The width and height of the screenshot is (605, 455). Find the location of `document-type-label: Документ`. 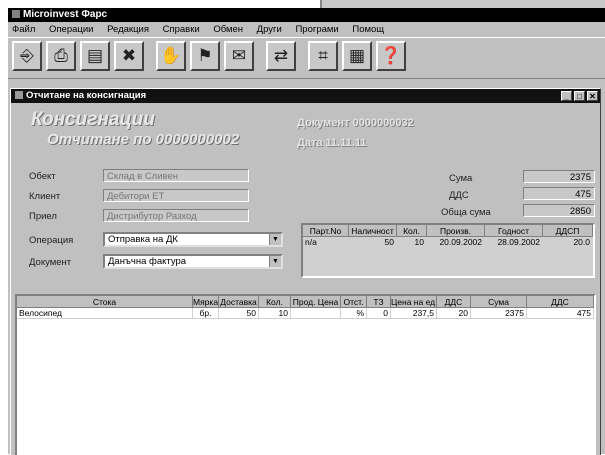

document-type-label: Документ is located at coordinates (50, 262).